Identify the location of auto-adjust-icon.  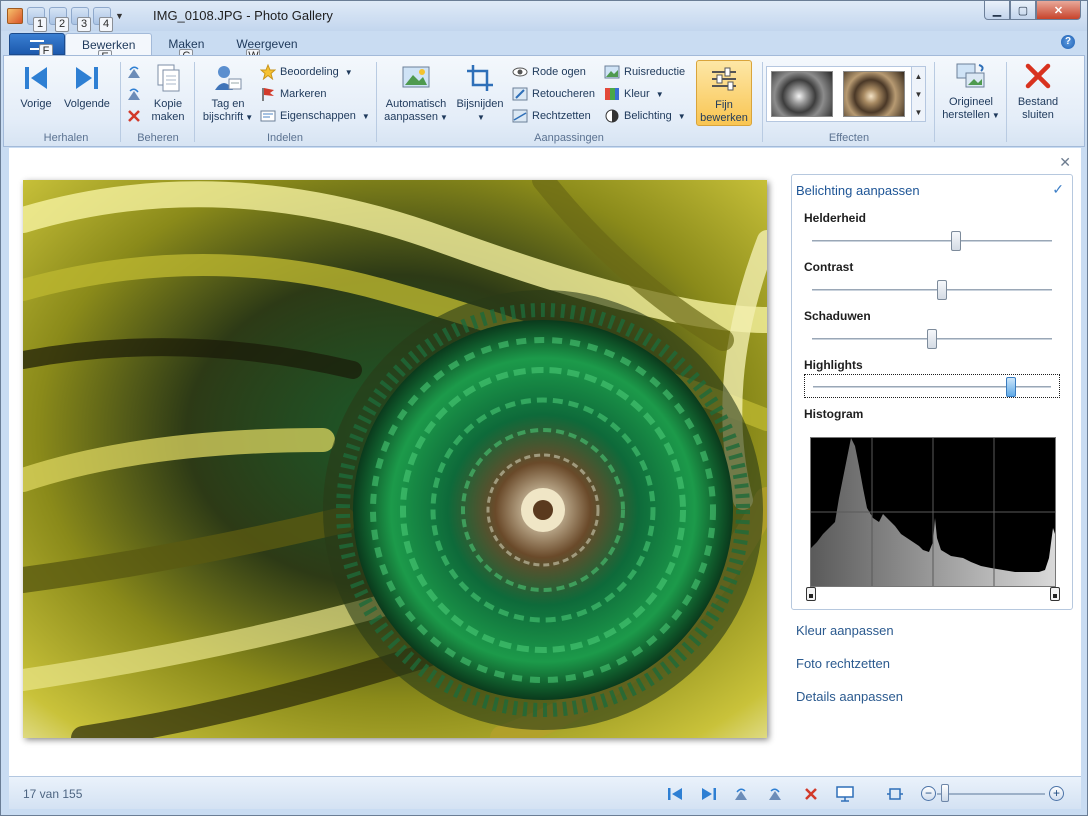
(416, 78).